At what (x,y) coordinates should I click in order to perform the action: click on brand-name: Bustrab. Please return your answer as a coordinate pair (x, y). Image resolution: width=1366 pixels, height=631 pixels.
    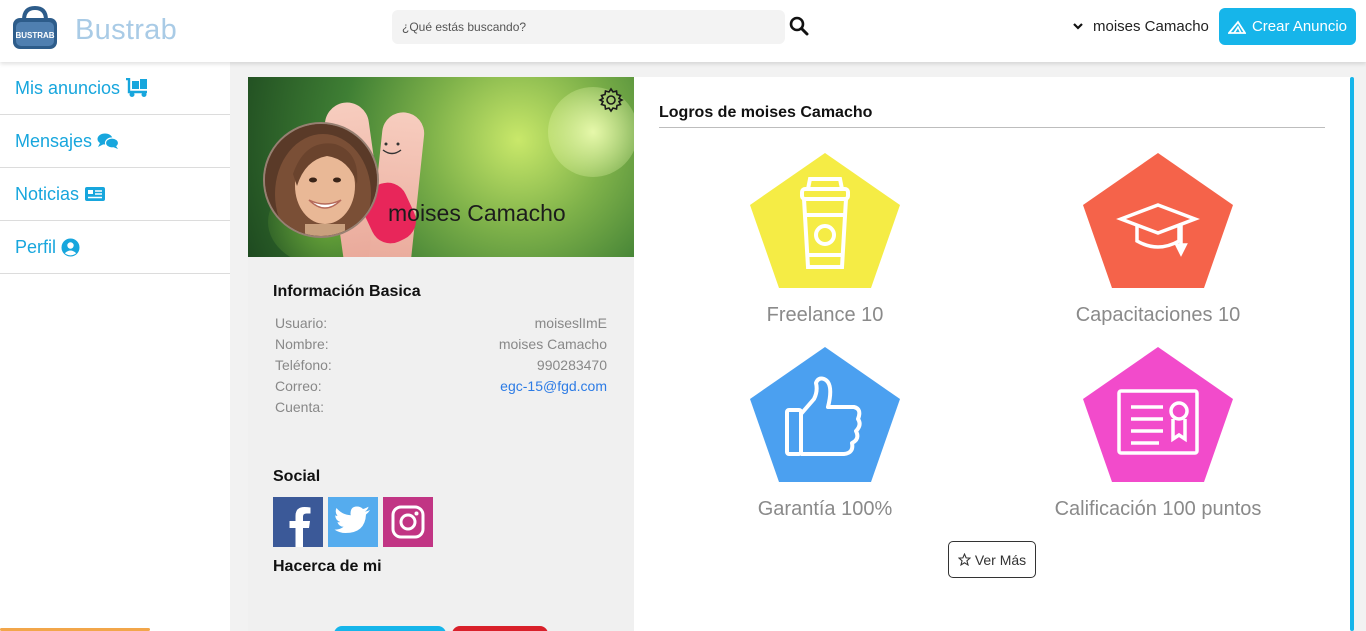
    Looking at the image, I should click on (126, 30).